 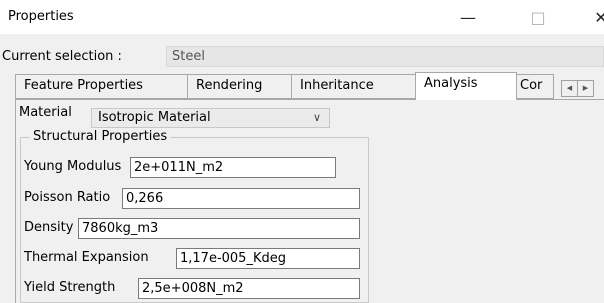 I want to click on current-selection-field: Steel, so click(x=385, y=56).